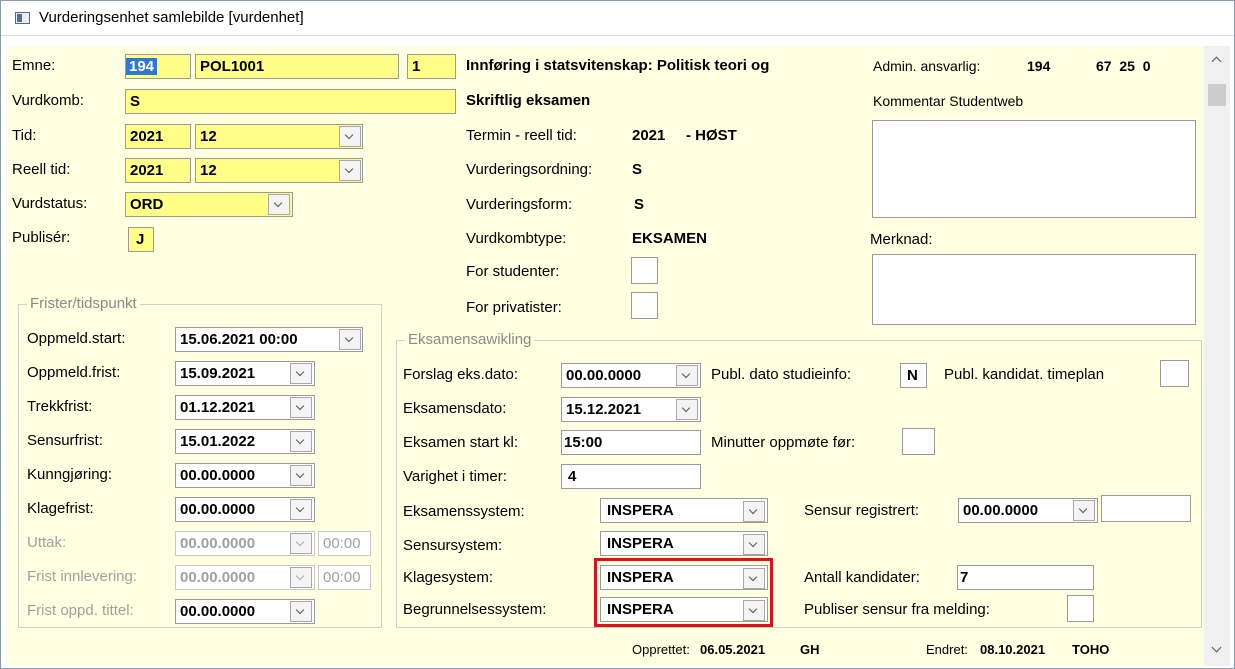 This screenshot has width=1235, height=669. What do you see at coordinates (754, 544) in the screenshot?
I see `sensursystem-dropdown` at bounding box center [754, 544].